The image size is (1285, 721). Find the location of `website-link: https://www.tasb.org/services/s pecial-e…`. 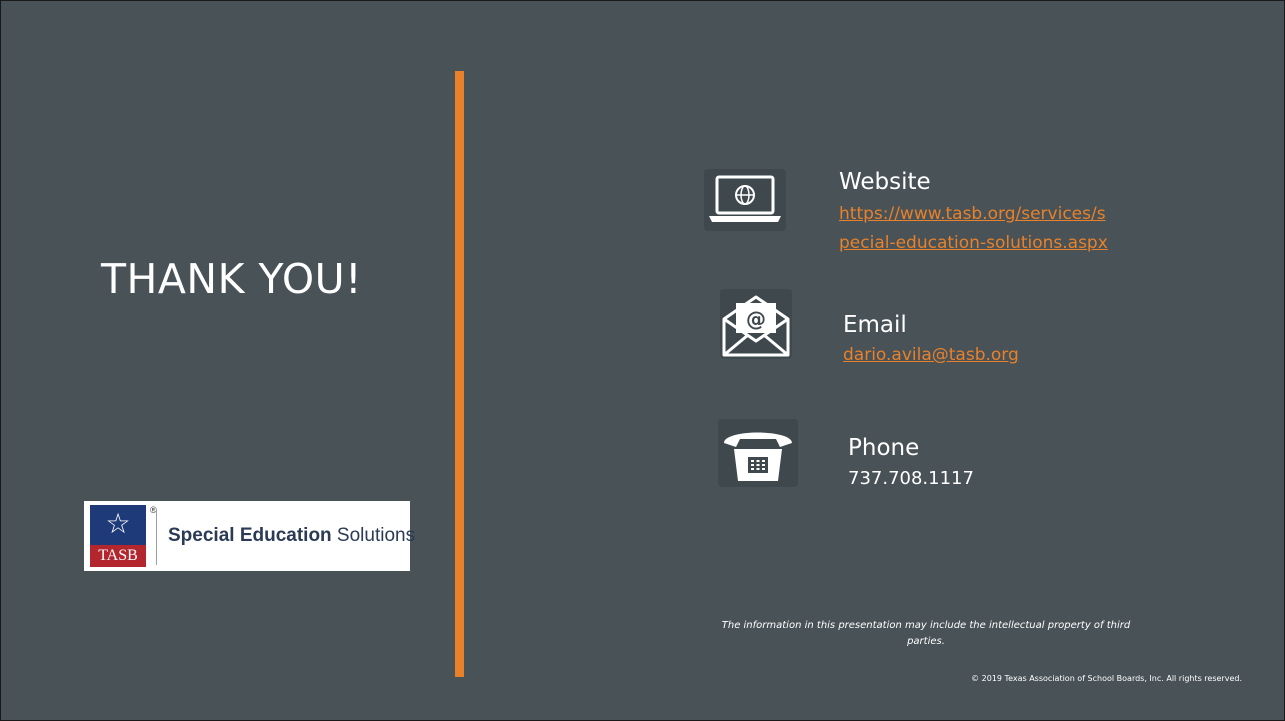

website-link: https://www.tasb.org/services/s pecial-e… is located at coordinates (973, 229).